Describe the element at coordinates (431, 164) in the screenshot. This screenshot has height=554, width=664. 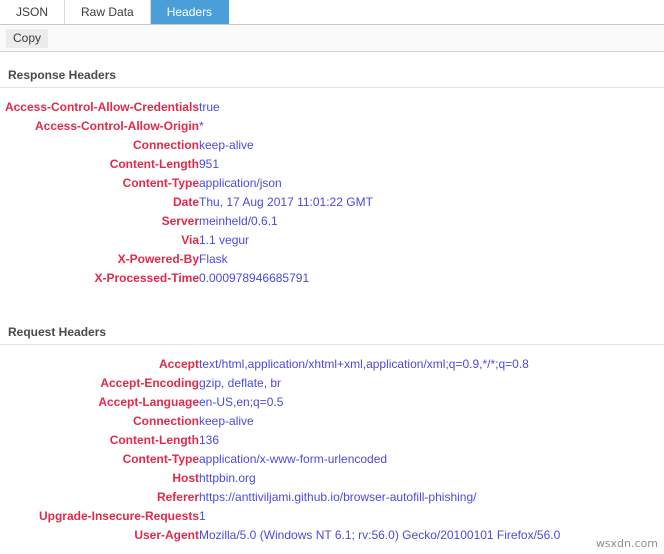
I see `header-value: 951` at that location.